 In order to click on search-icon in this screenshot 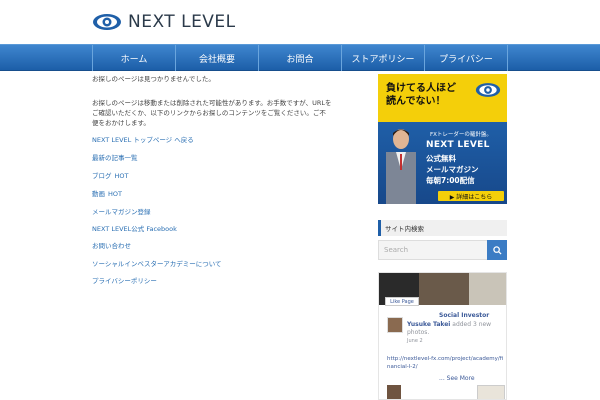, I will do `click(497, 250)`.